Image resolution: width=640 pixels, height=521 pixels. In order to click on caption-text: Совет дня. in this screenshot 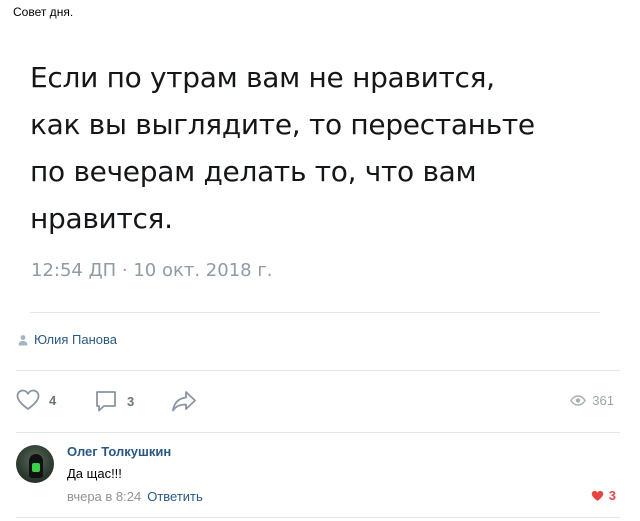, I will do `click(43, 12)`.